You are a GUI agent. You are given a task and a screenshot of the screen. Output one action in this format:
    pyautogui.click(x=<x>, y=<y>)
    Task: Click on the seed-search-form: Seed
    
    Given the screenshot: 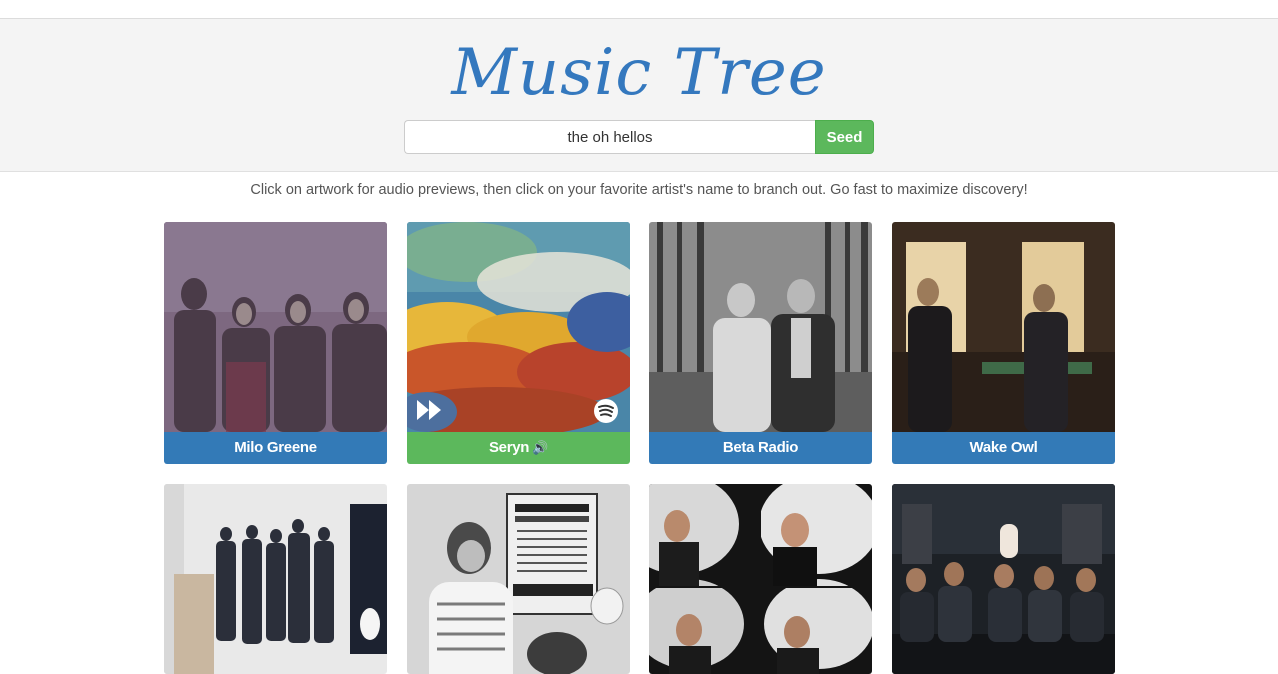 What is the action you would take?
    pyautogui.click(x=639, y=137)
    